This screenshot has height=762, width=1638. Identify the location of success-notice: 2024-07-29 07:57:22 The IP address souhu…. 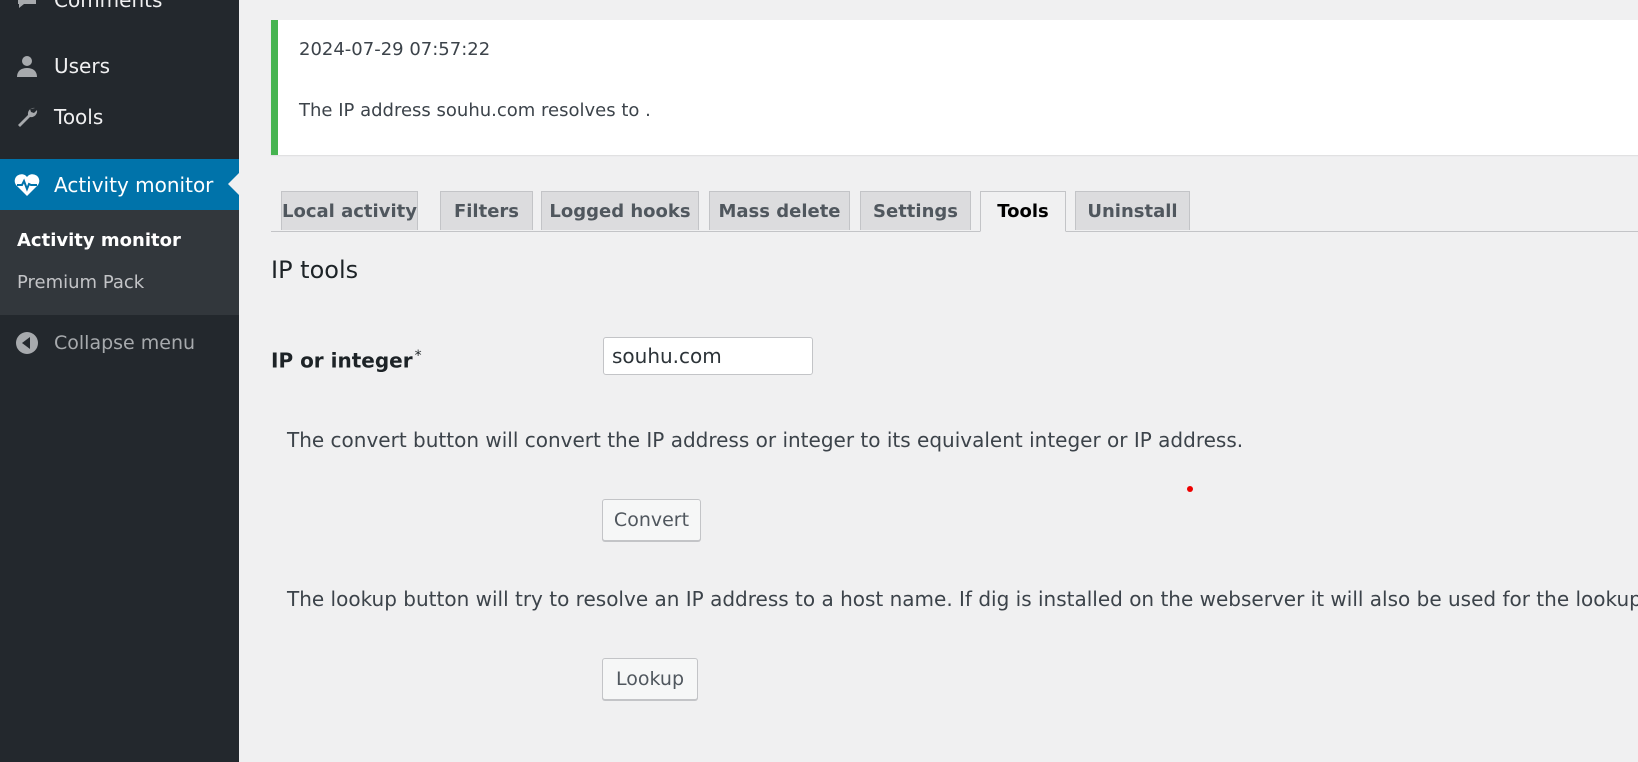
(954, 87).